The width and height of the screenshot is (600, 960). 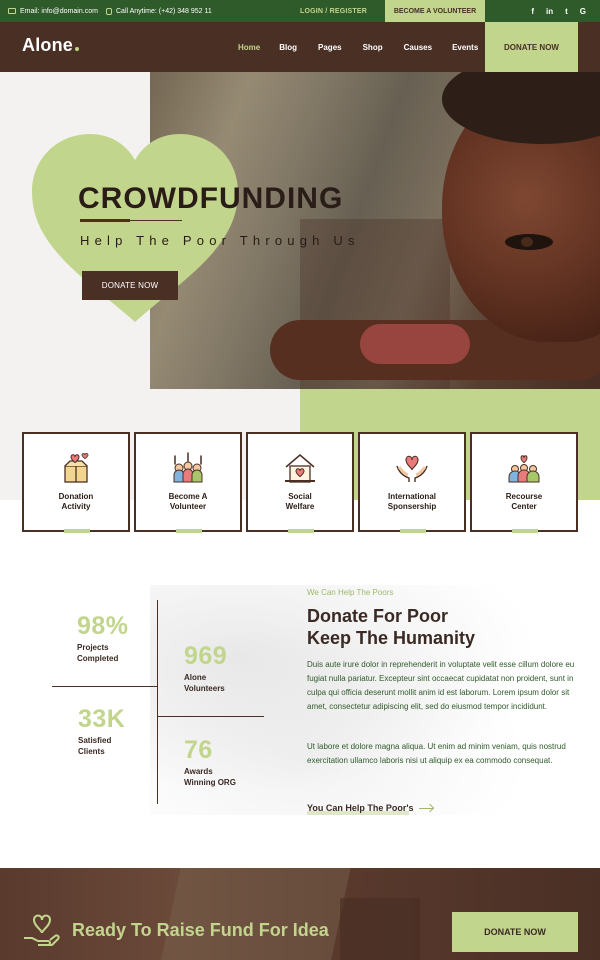 What do you see at coordinates (101, 746) in the screenshot?
I see `stat-label: Satisfied Clients` at bounding box center [101, 746].